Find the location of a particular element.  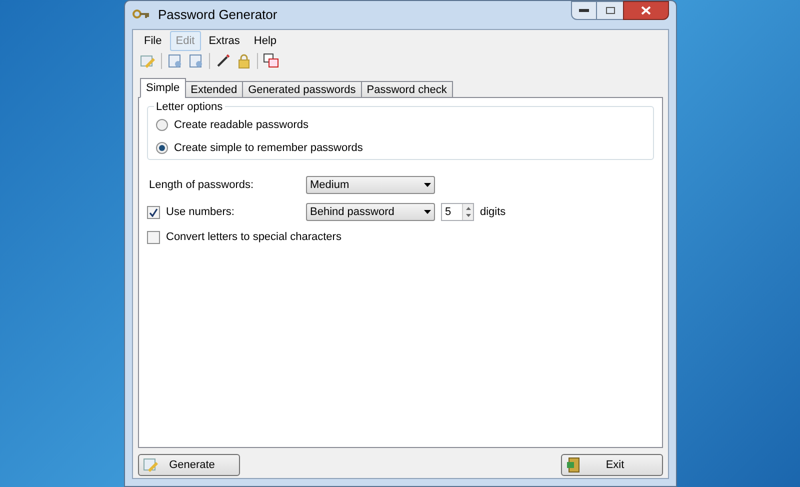

pencil-icon is located at coordinates (151, 465).